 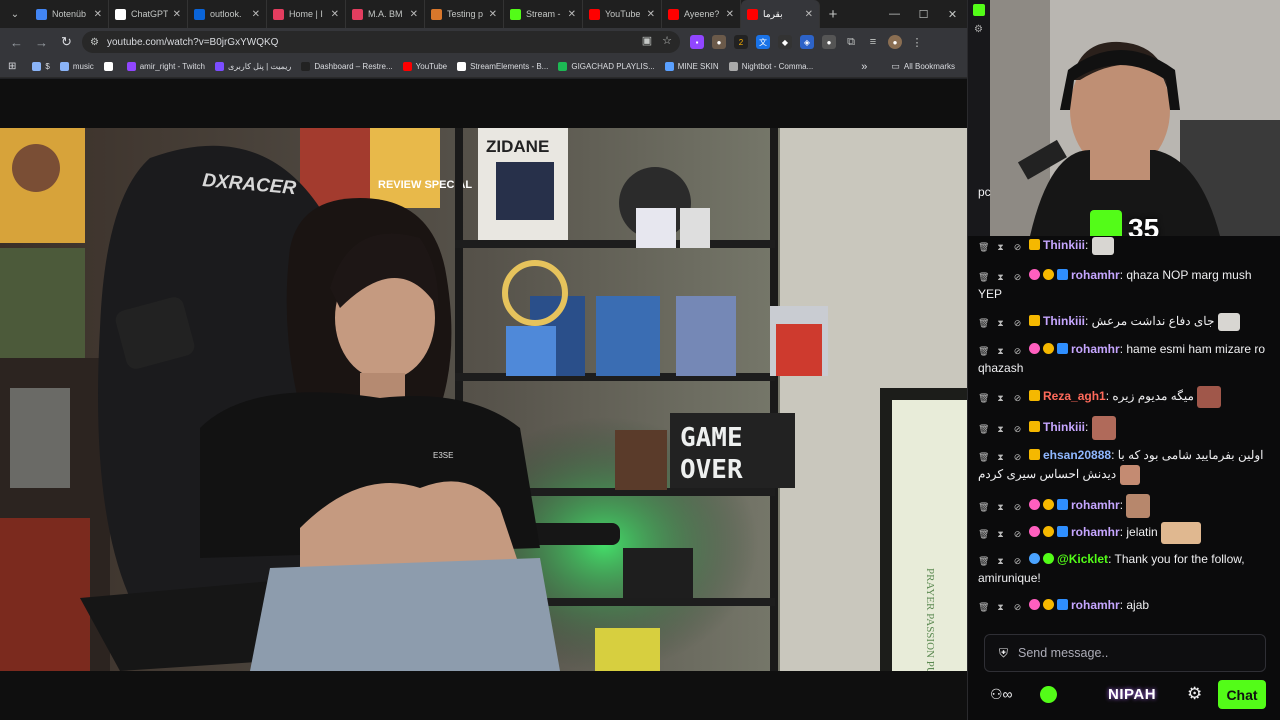 I want to click on browser-tab: Home | I ✕, so click(x=306, y=14).